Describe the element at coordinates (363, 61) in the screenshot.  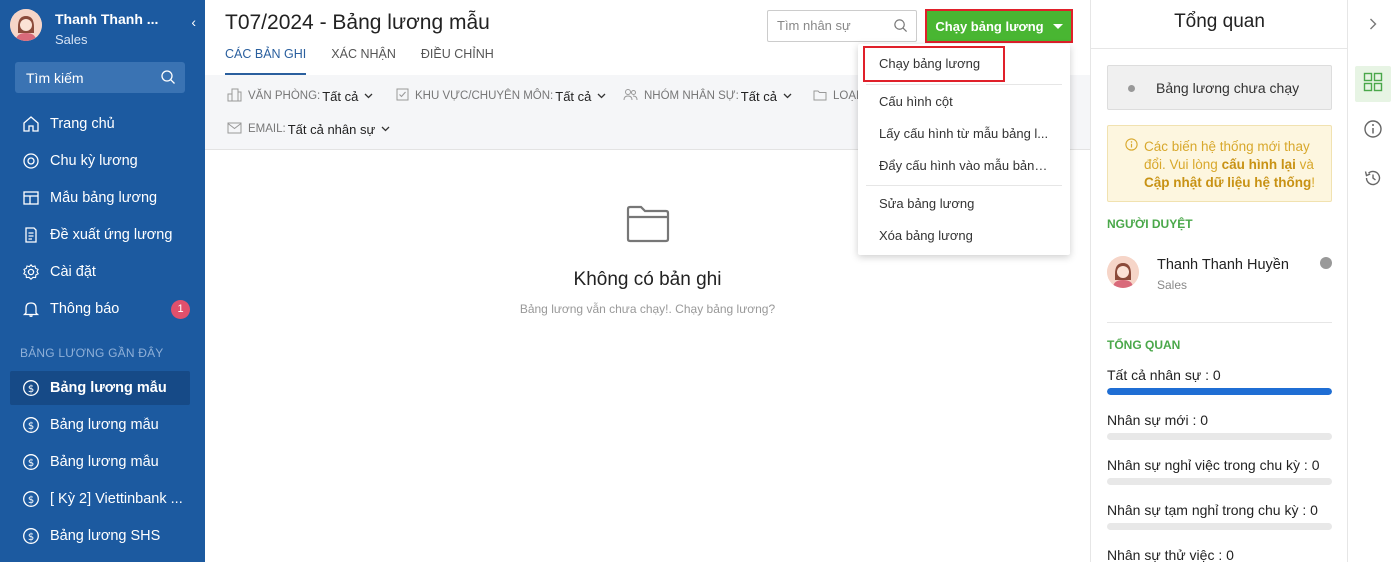
I see `tab-confirm: XÁC NHẬN` at that location.